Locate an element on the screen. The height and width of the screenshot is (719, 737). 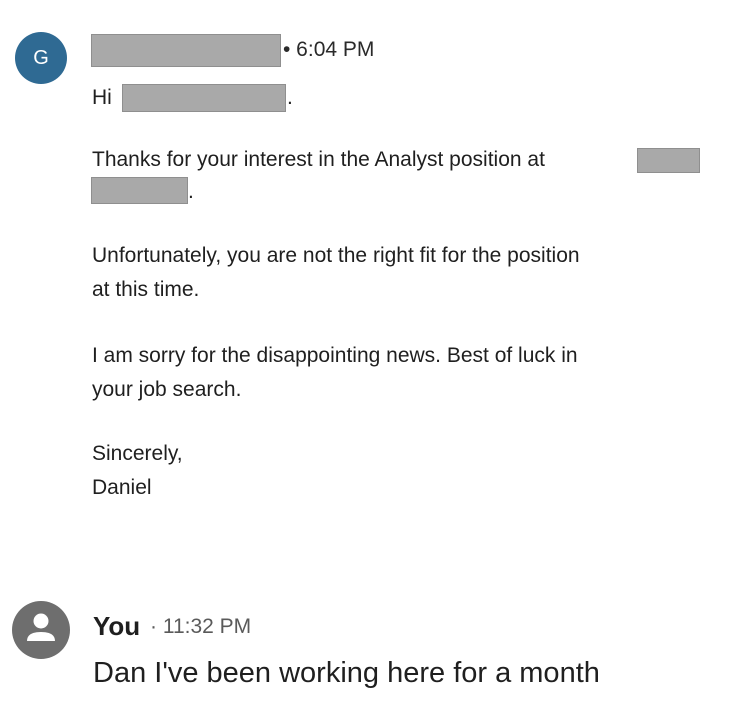
redacted-recipient-name is located at coordinates (204, 98).